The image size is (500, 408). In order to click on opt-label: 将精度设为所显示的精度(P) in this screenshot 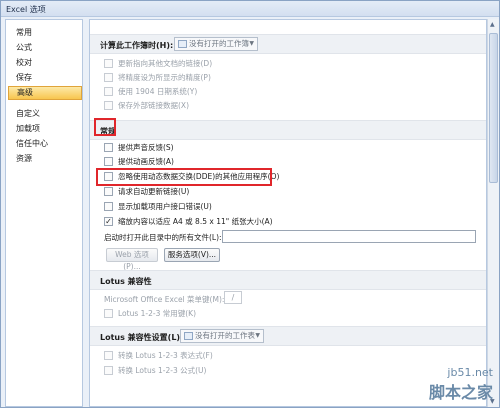, I will do `click(164, 77)`.